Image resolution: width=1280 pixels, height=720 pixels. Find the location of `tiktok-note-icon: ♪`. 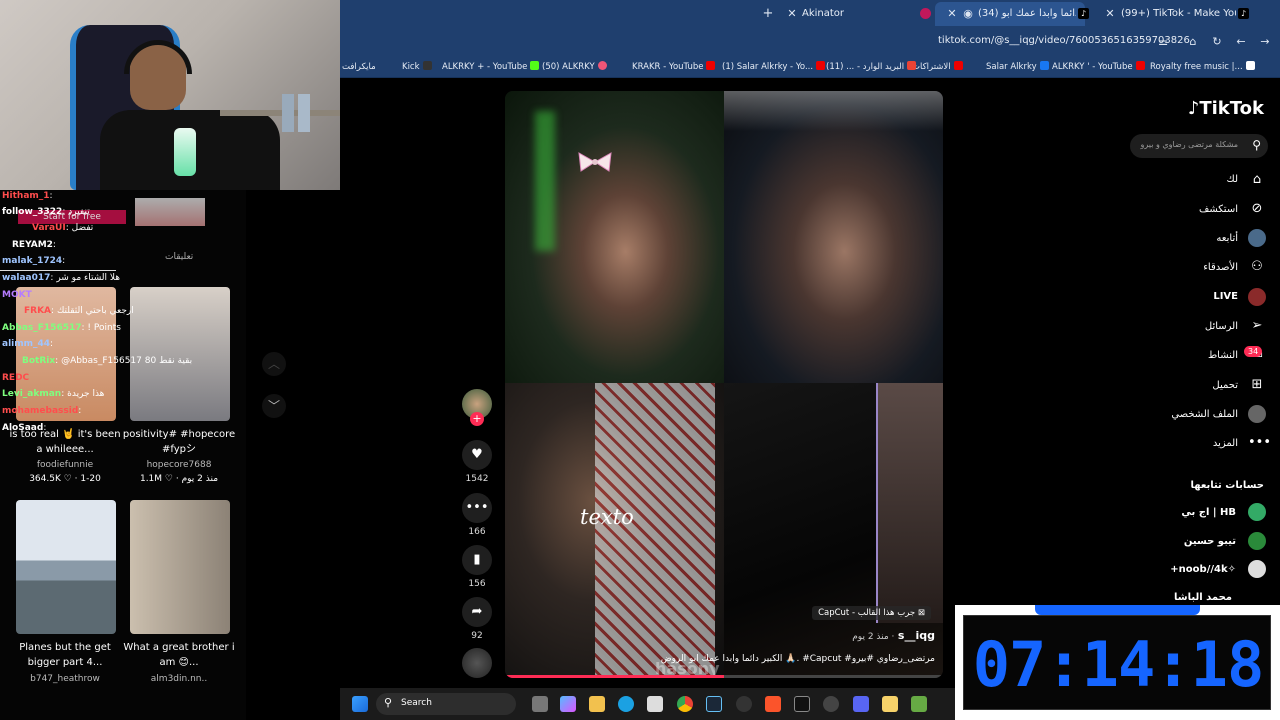

tiktok-note-icon: ♪ is located at coordinates (1193, 108).